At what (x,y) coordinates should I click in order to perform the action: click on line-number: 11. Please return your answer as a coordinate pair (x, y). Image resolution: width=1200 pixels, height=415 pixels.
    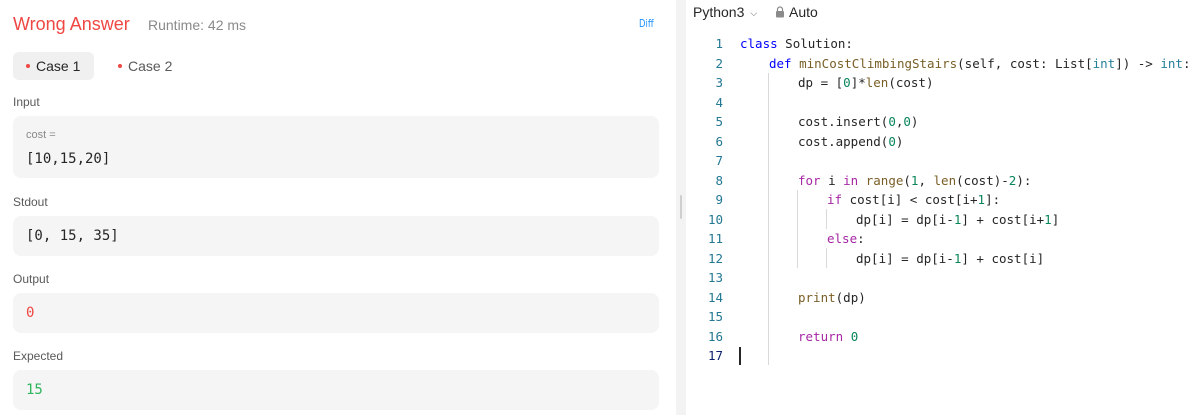
    Looking at the image, I should click on (715, 238).